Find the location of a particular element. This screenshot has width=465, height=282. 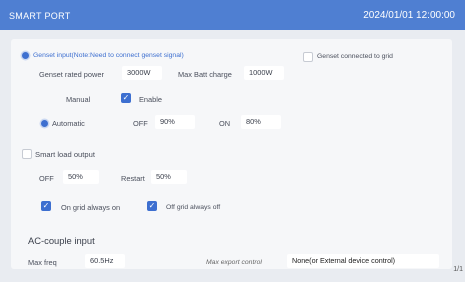

page-title: SMART PORT is located at coordinates (40, 16).